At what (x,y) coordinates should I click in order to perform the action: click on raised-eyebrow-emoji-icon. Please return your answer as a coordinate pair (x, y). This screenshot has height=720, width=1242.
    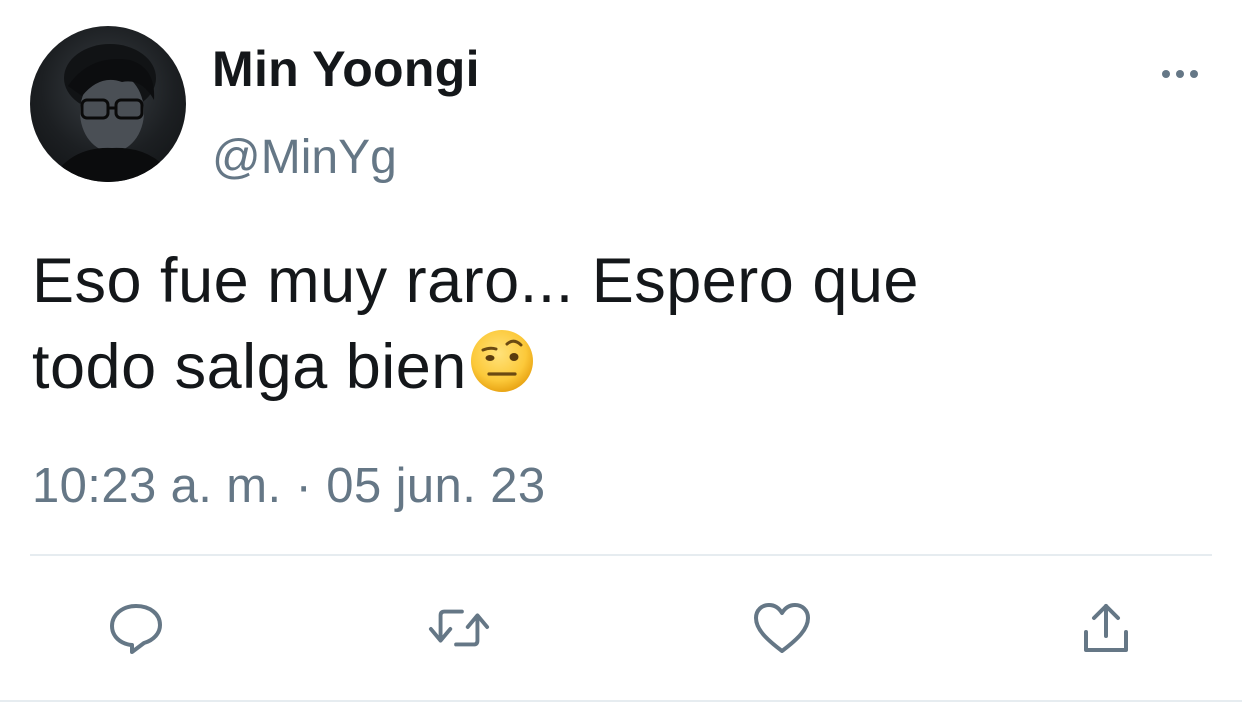
    Looking at the image, I should click on (501, 361).